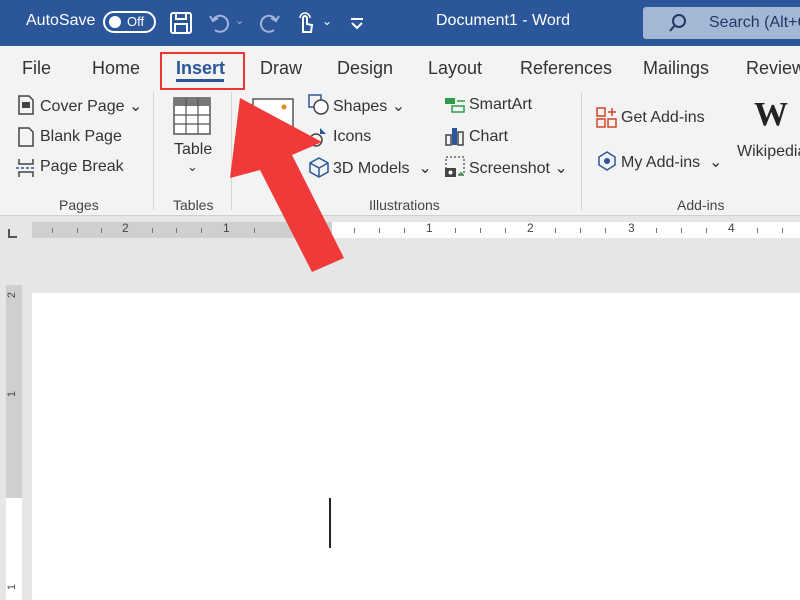  Describe the element at coordinates (509, 168) in the screenshot. I see `screenshot-label: Screenshot` at that location.